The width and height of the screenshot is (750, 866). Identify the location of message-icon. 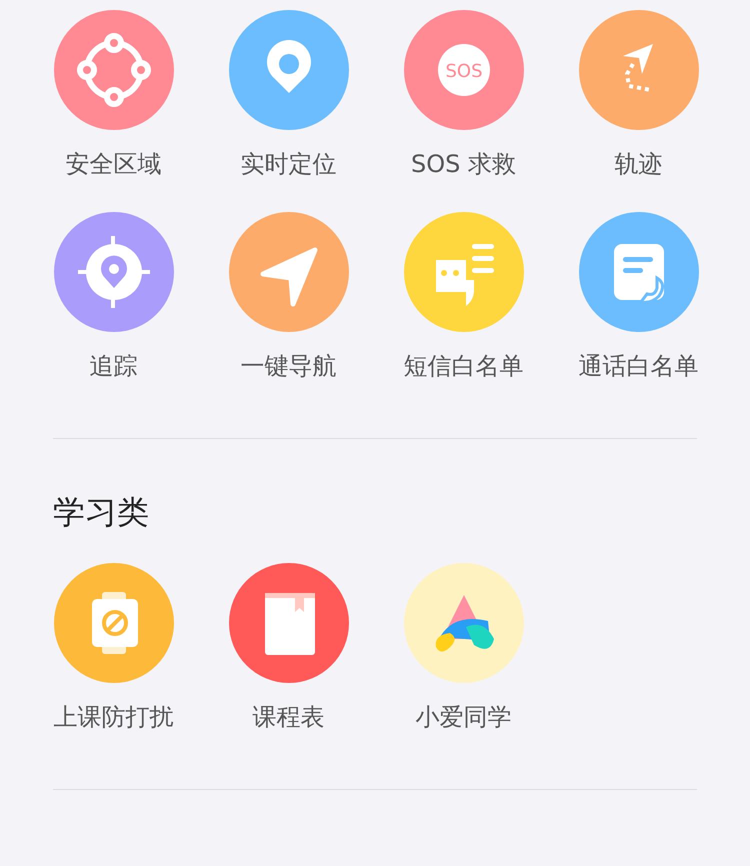
(464, 272).